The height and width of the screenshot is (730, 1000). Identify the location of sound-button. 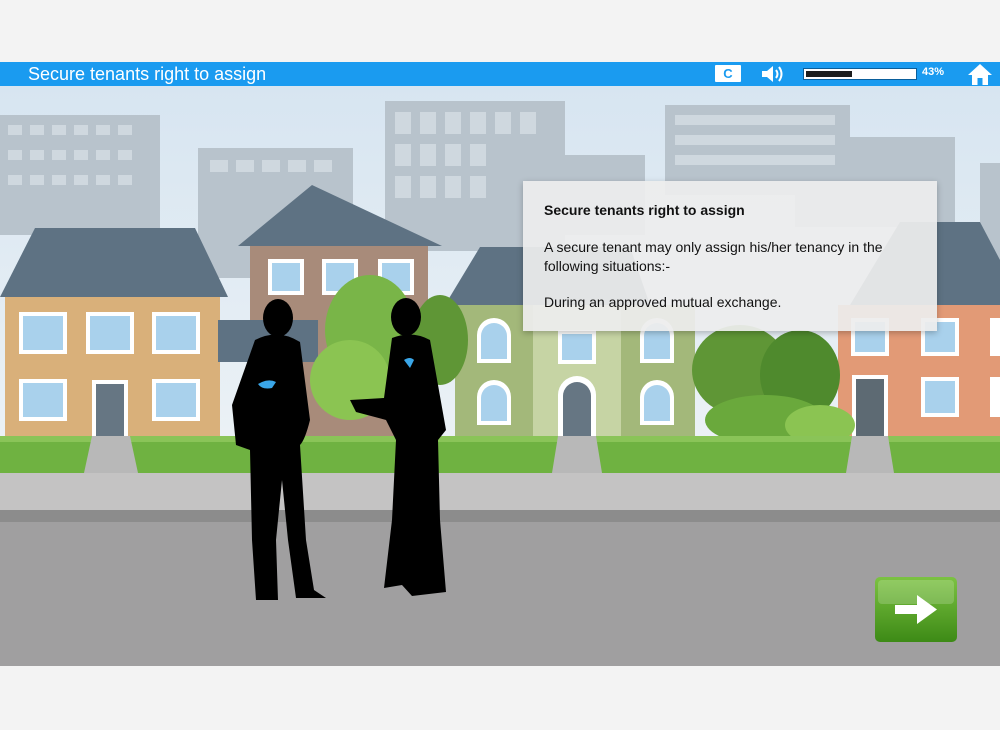
(773, 74).